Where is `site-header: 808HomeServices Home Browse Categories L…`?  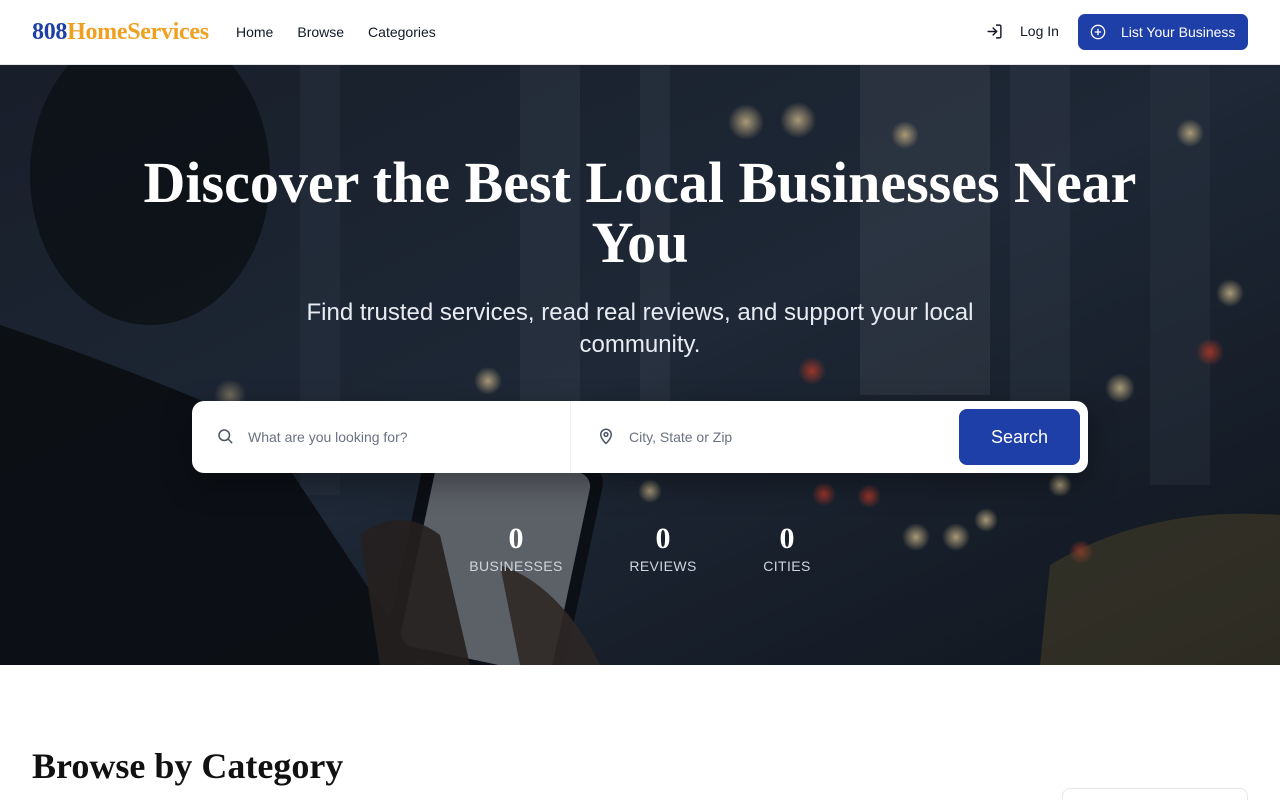
site-header: 808HomeServices Home Browse Categories L… is located at coordinates (640, 32).